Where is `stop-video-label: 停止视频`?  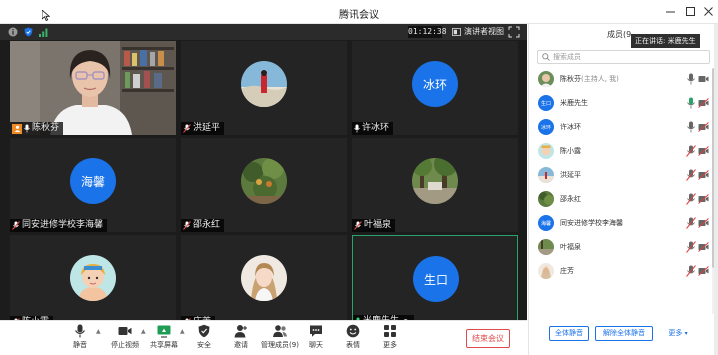
stop-video-label: 停止视频 is located at coordinates (125, 345).